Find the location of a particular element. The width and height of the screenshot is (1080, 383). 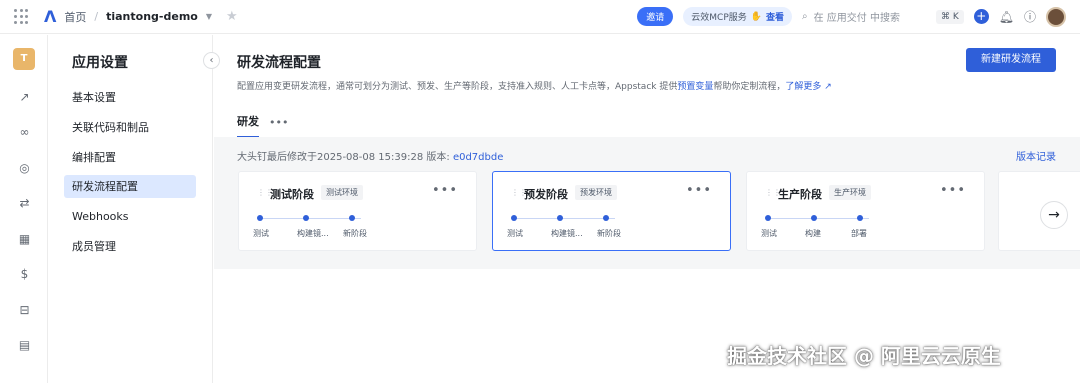

infinity-icon: ∞ is located at coordinates (24, 132).